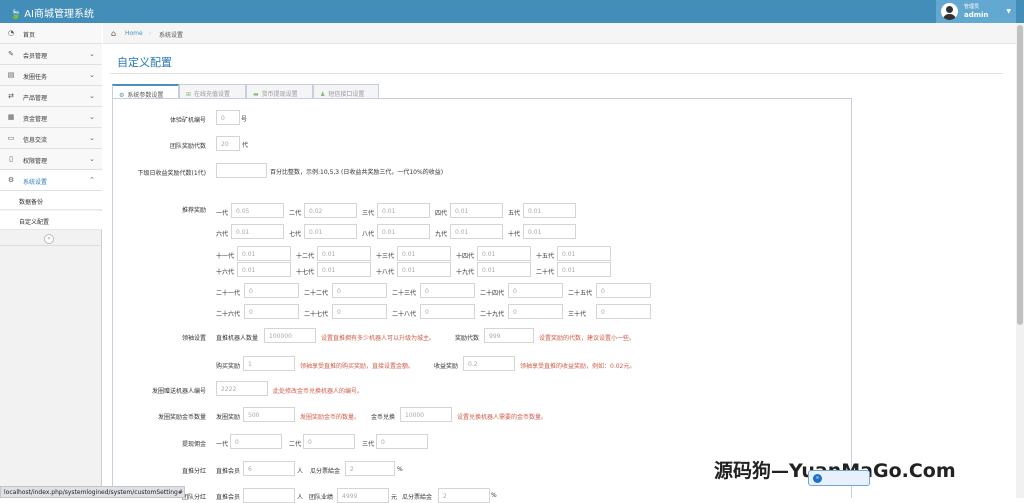 The height and width of the screenshot is (503, 1024). Describe the element at coordinates (545, 256) in the screenshot. I see `recommend-gen-label: 十五代` at that location.